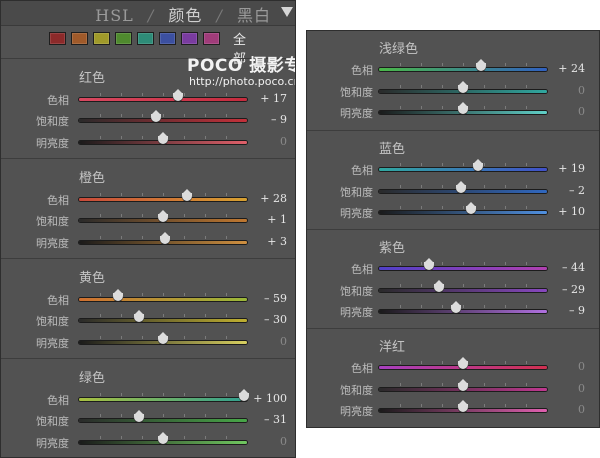 The image size is (600, 458). Describe the element at coordinates (148, 341) in the screenshot. I see `slider-row-luminance: 明亮度 0` at that location.